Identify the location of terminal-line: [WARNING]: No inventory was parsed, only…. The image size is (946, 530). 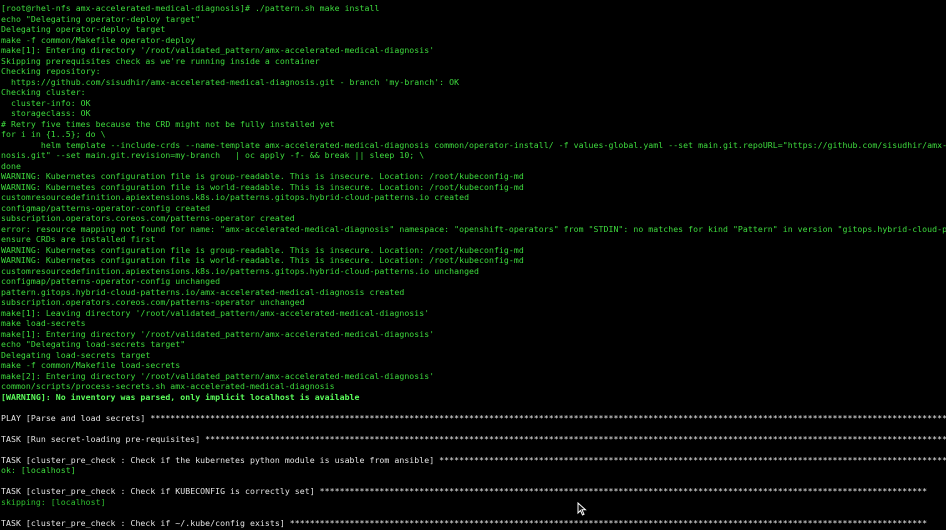
(180, 396).